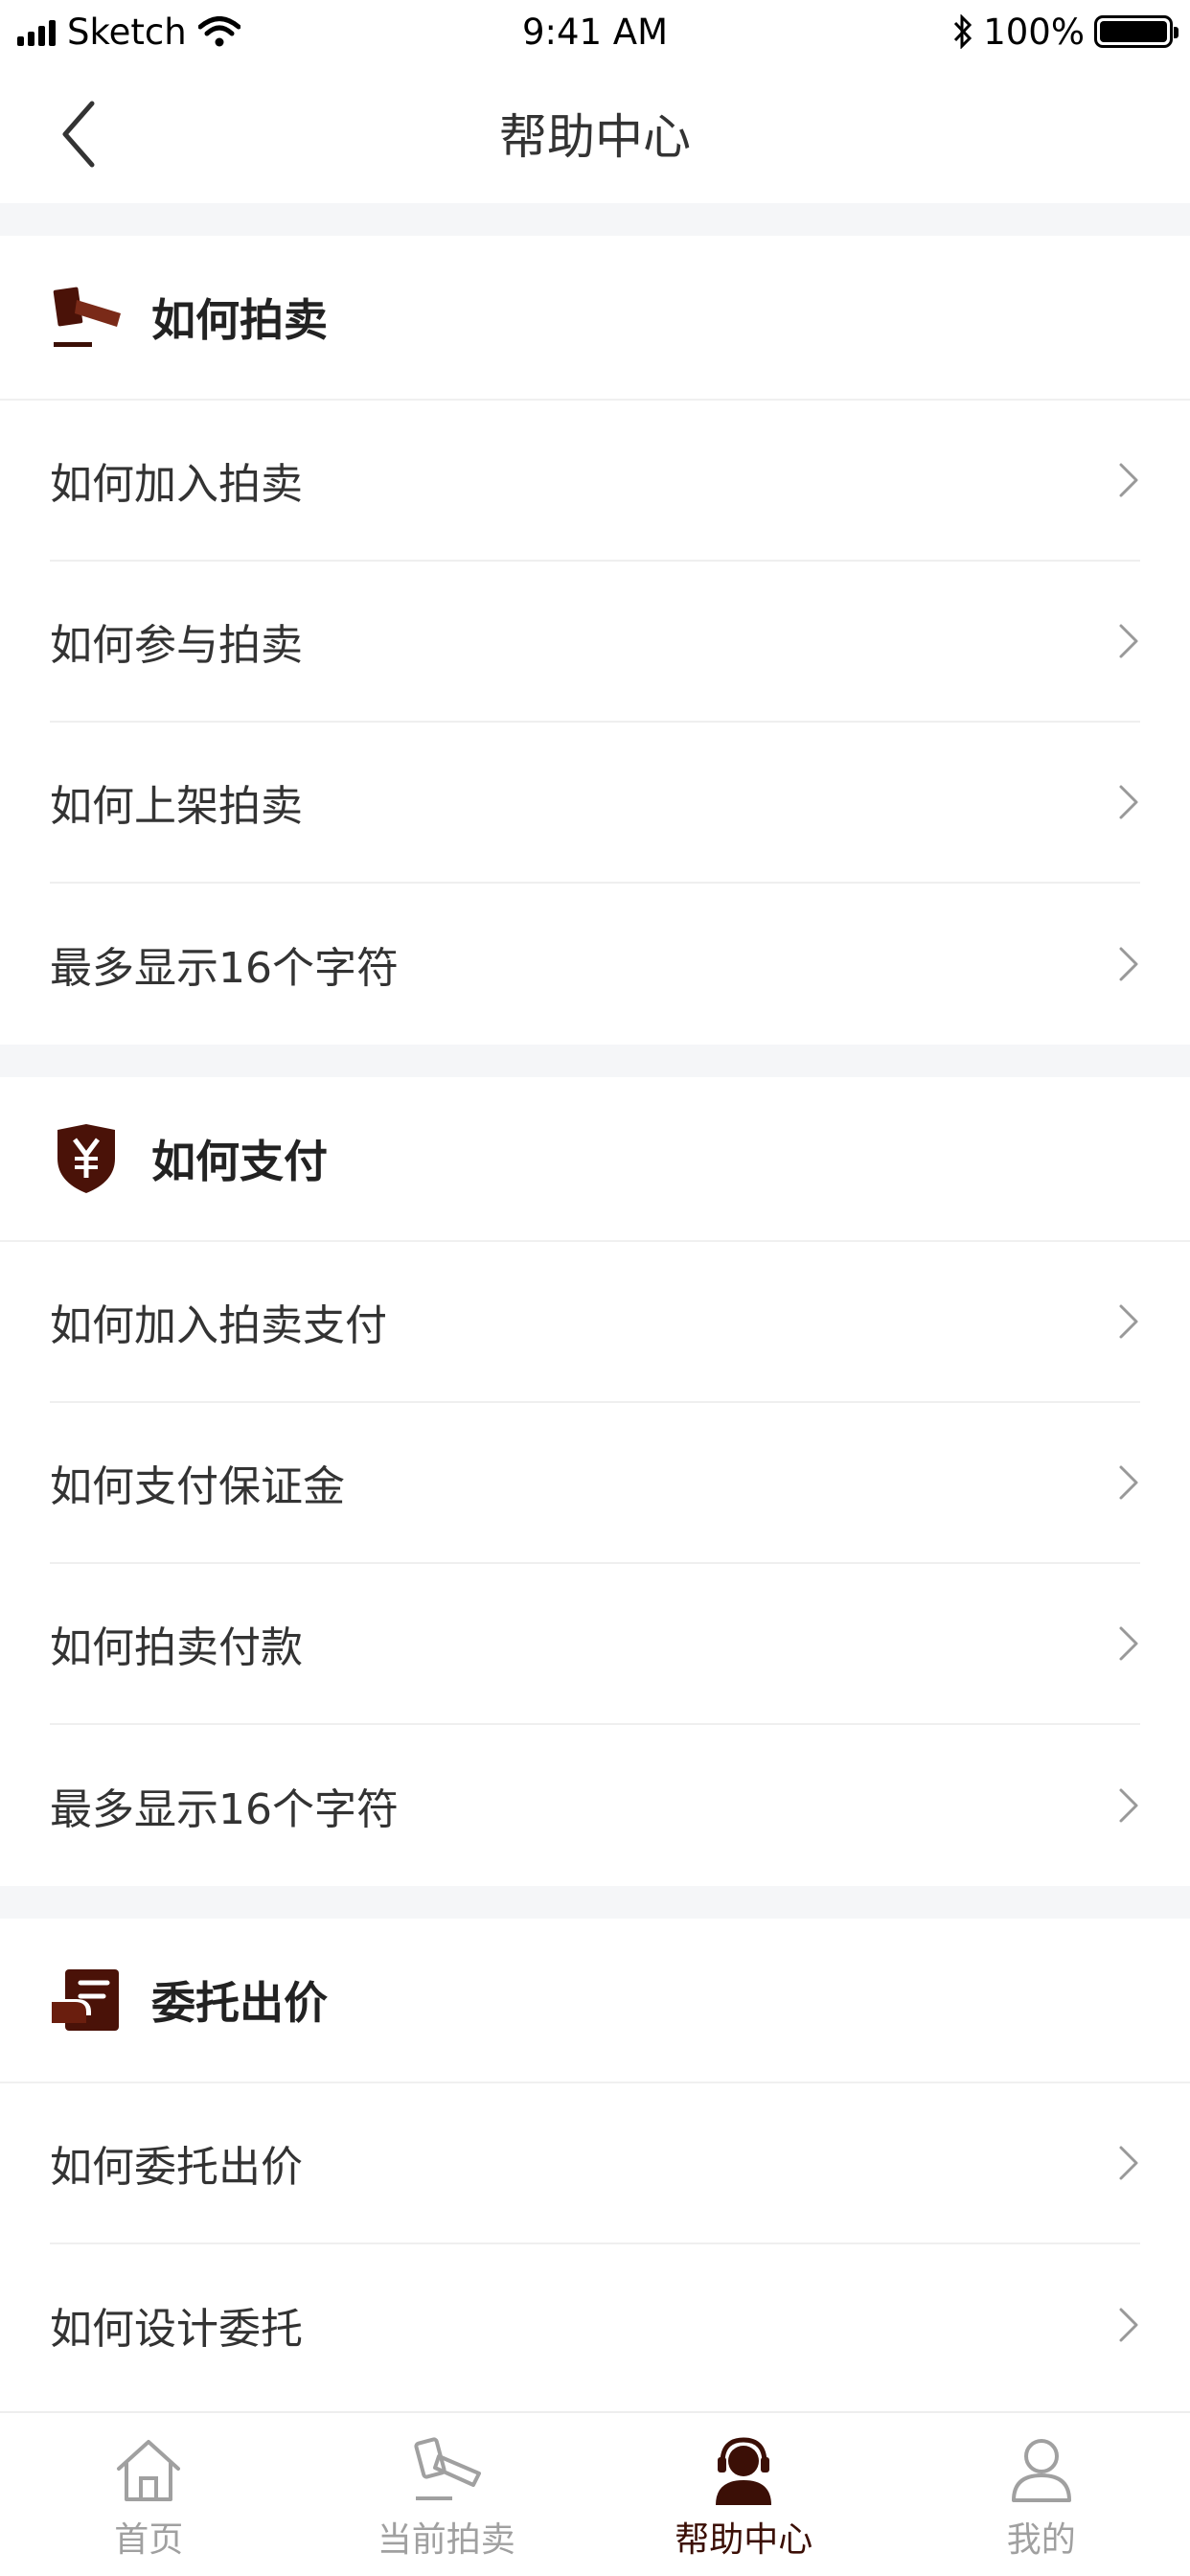 This screenshot has width=1190, height=2576. I want to click on section-title: 委托出价, so click(240, 2003).